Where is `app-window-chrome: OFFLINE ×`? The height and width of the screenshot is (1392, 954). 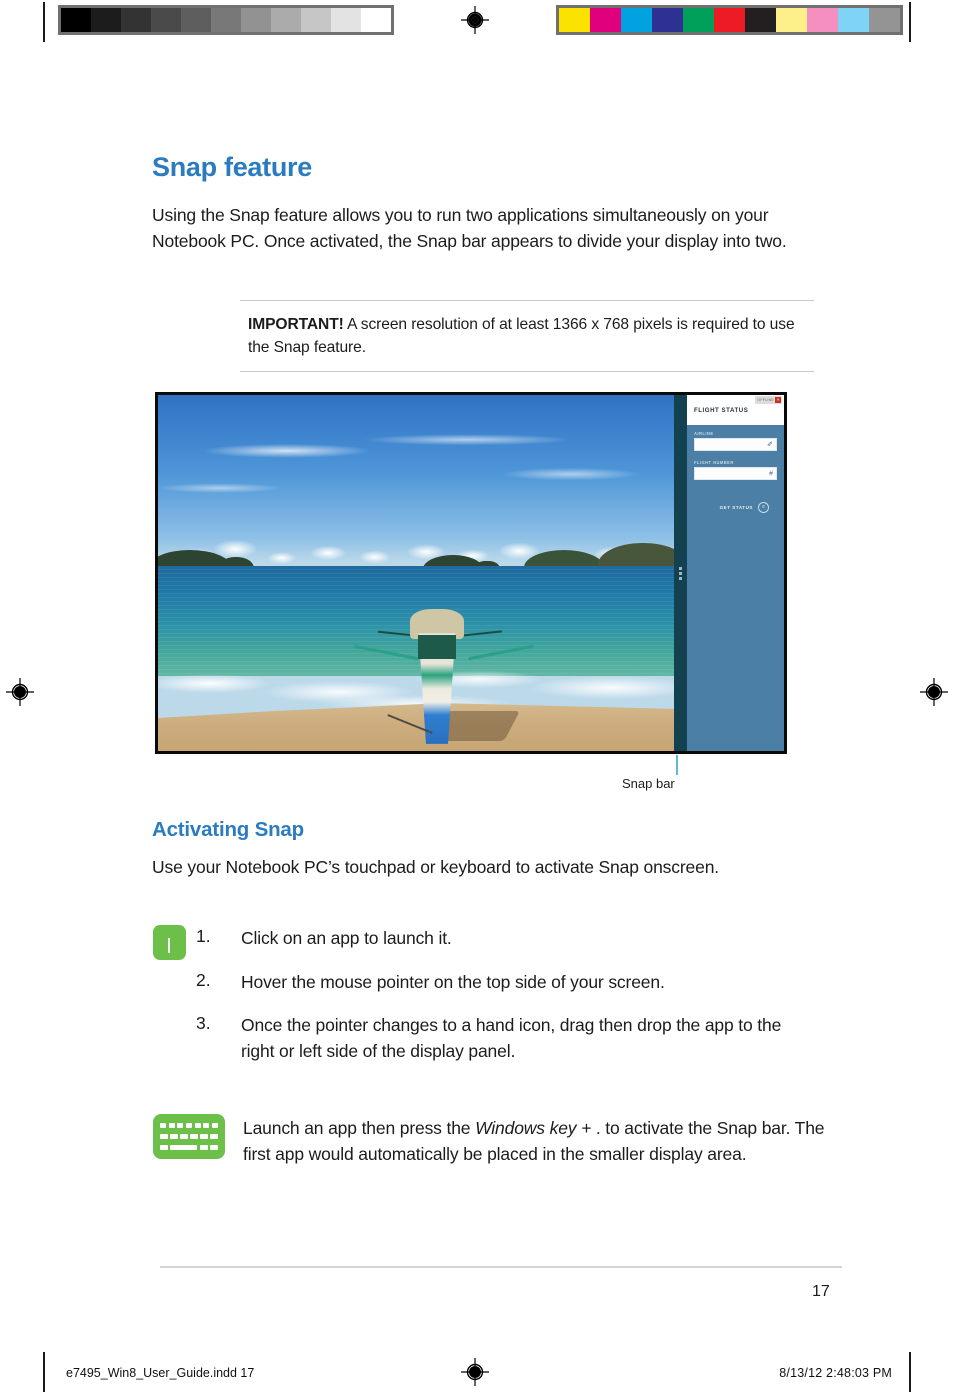 app-window-chrome: OFFLINE × is located at coordinates (768, 400).